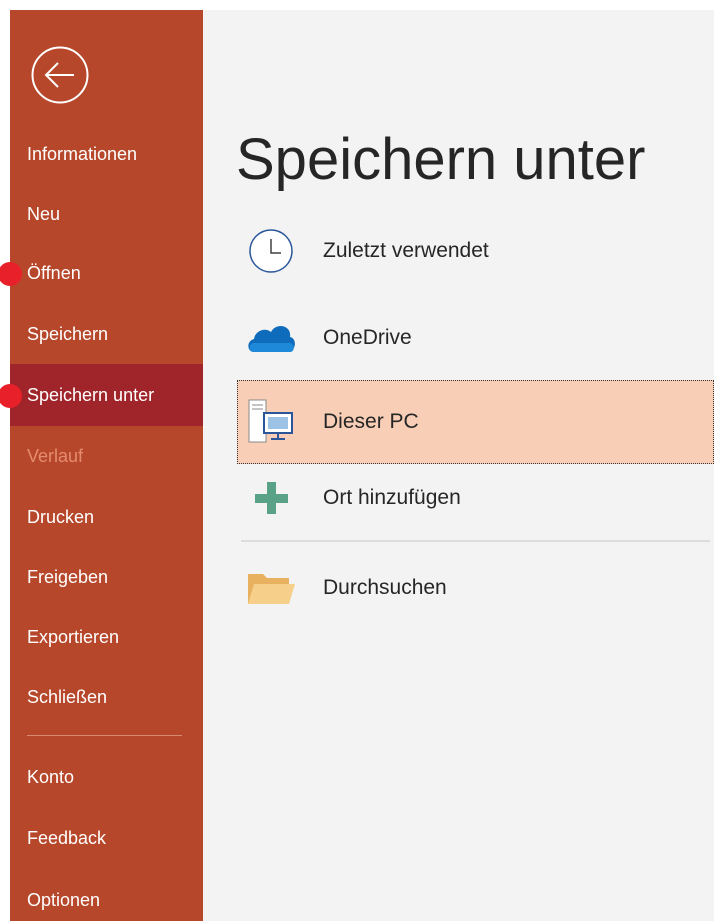  What do you see at coordinates (104, 735) in the screenshot?
I see `sidebar-divider` at bounding box center [104, 735].